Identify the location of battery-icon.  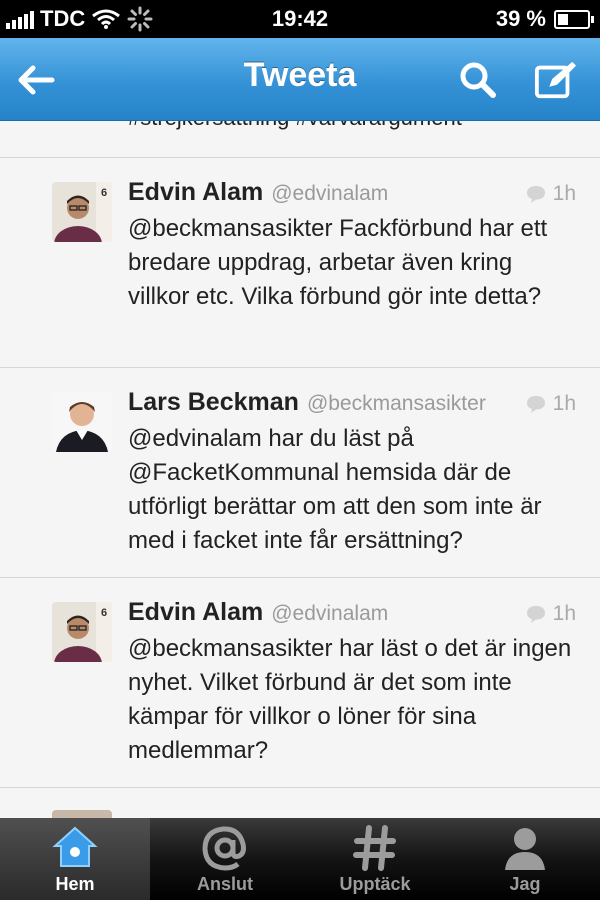
(574, 19).